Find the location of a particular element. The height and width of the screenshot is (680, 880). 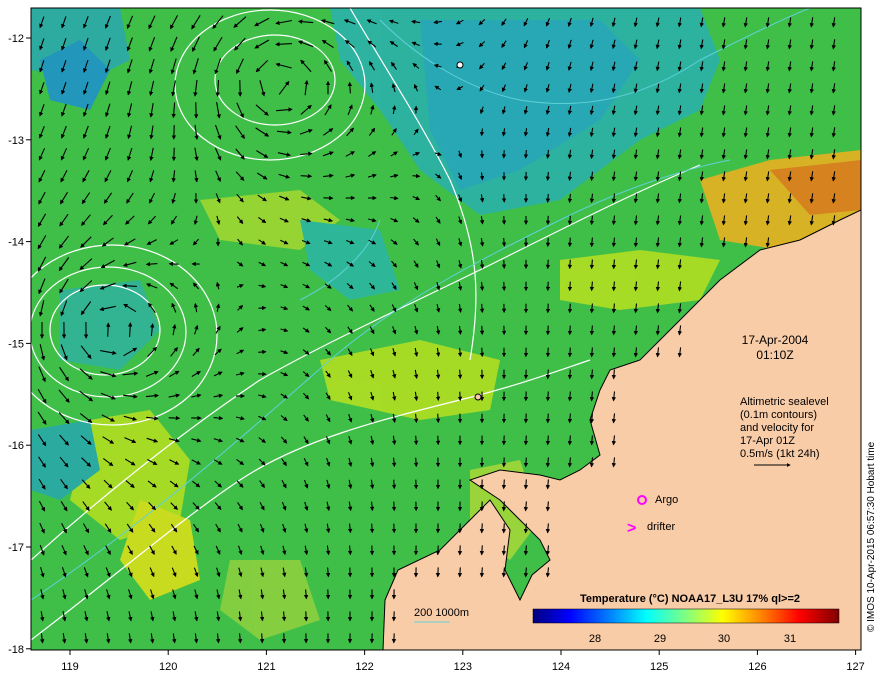

colorbar-title: Temperature (°C) NOAA17_L3U 17% ql>=2 is located at coordinates (690, 599).